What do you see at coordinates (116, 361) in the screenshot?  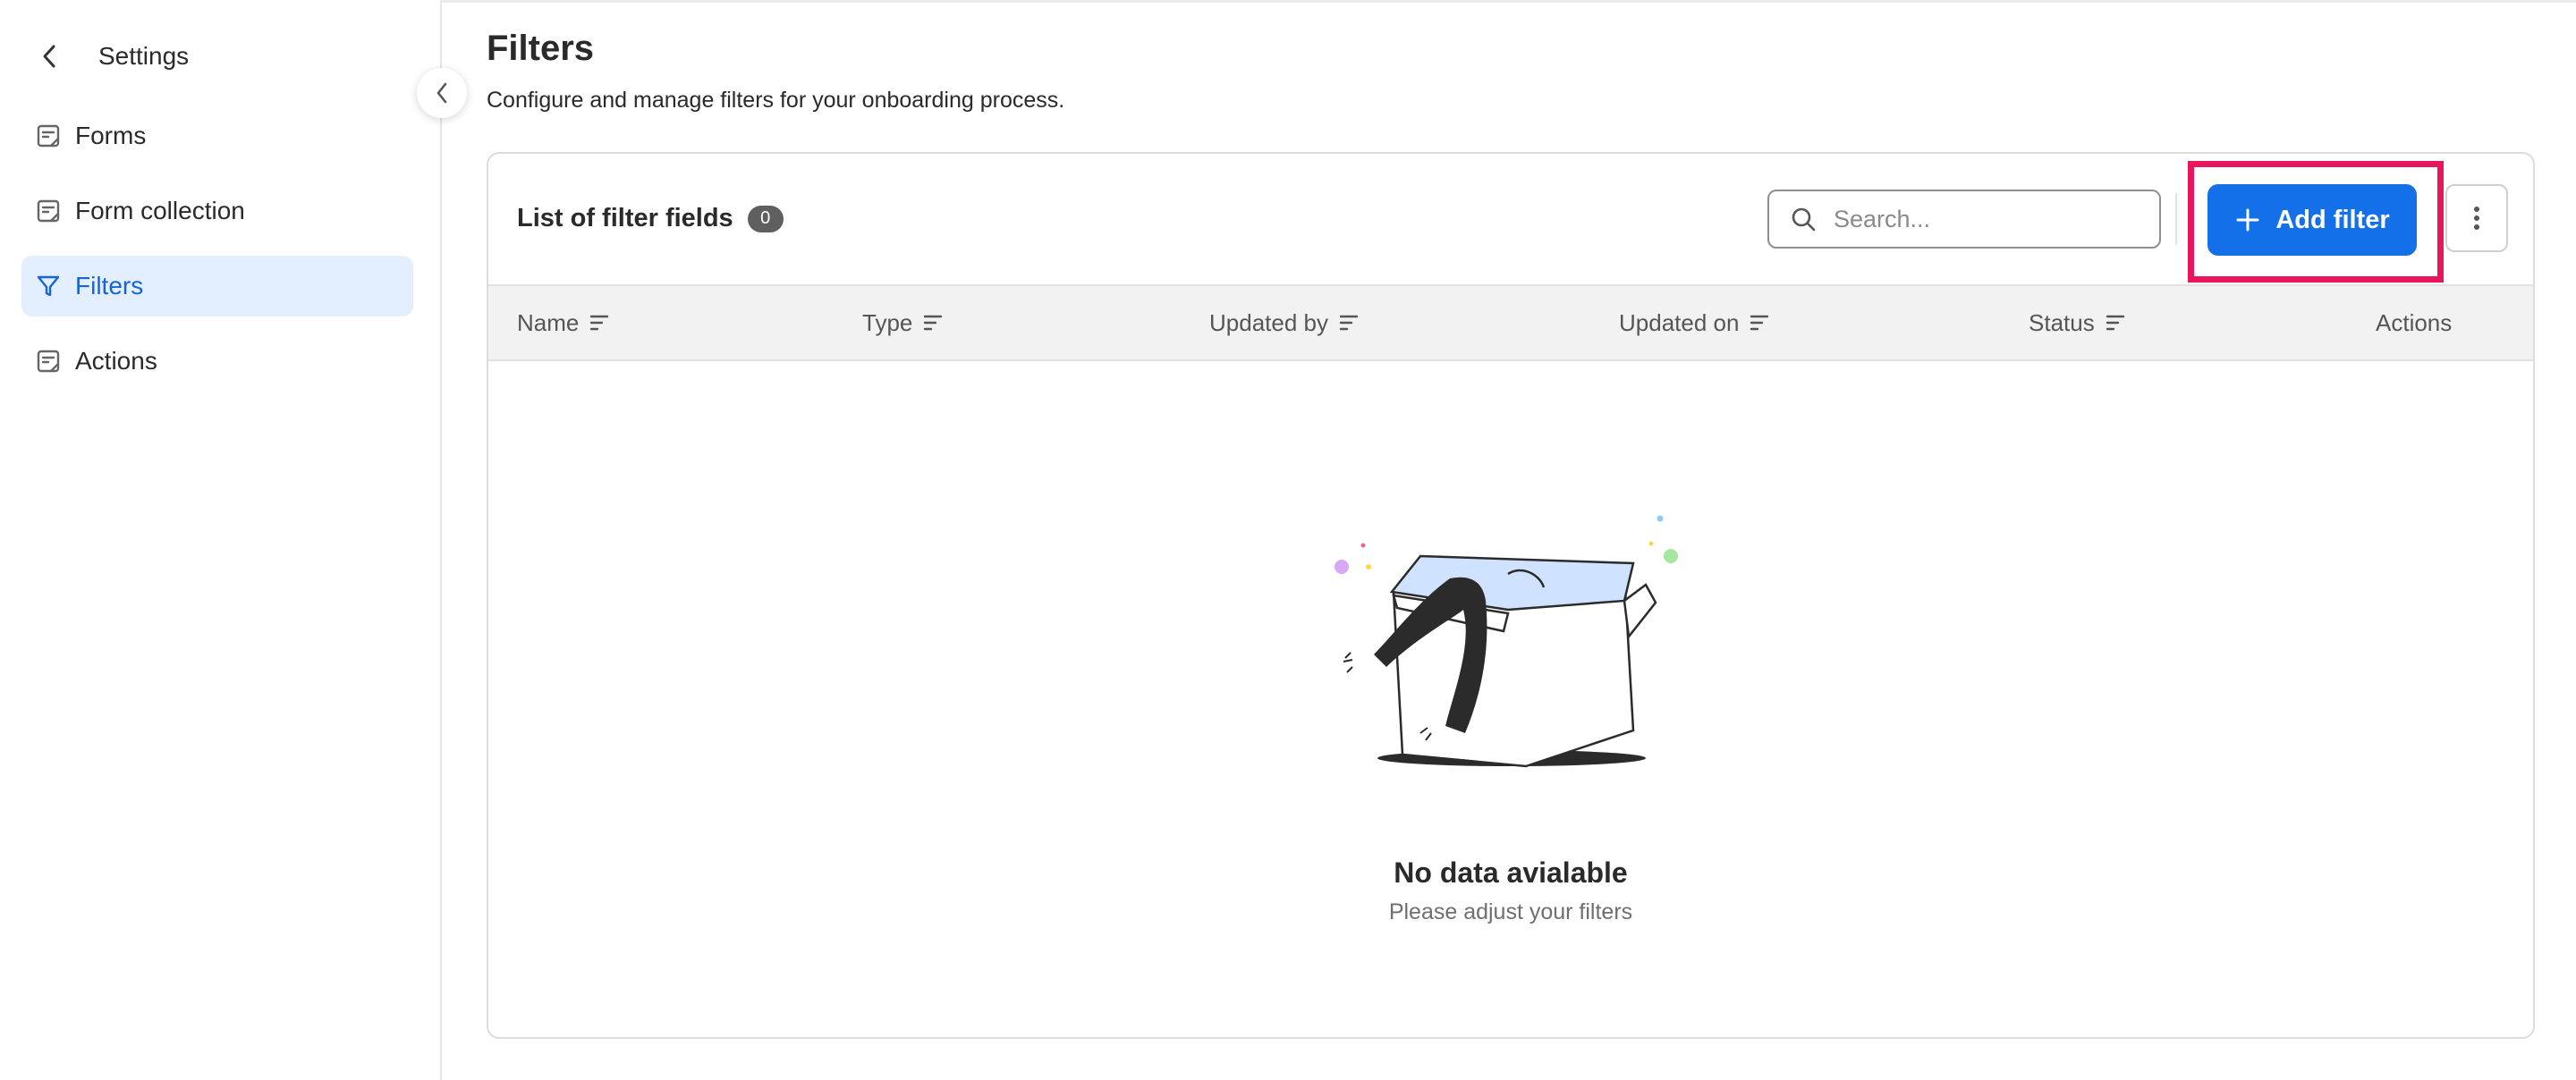 I see `sidebar-item-label: Actions` at bounding box center [116, 361].